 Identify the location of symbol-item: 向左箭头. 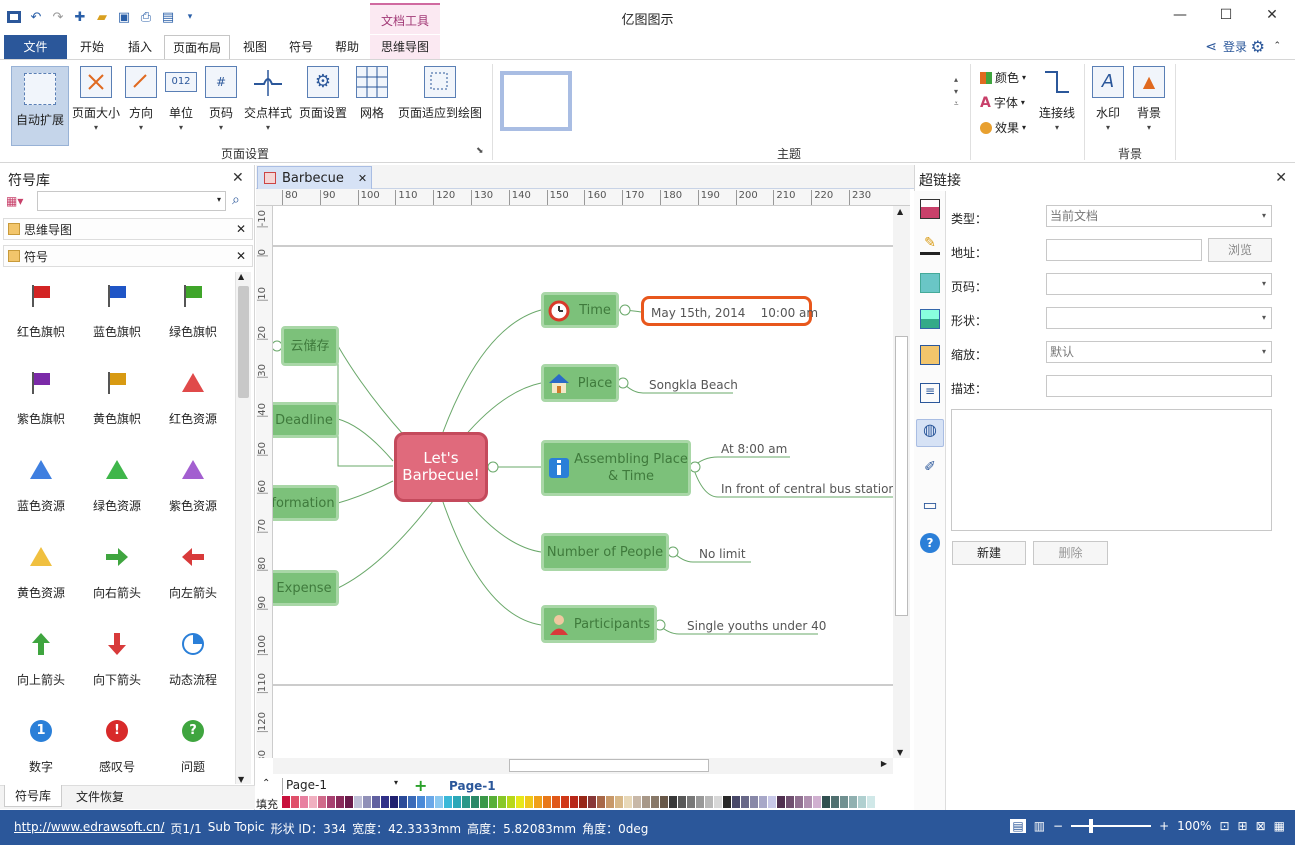
(193, 579).